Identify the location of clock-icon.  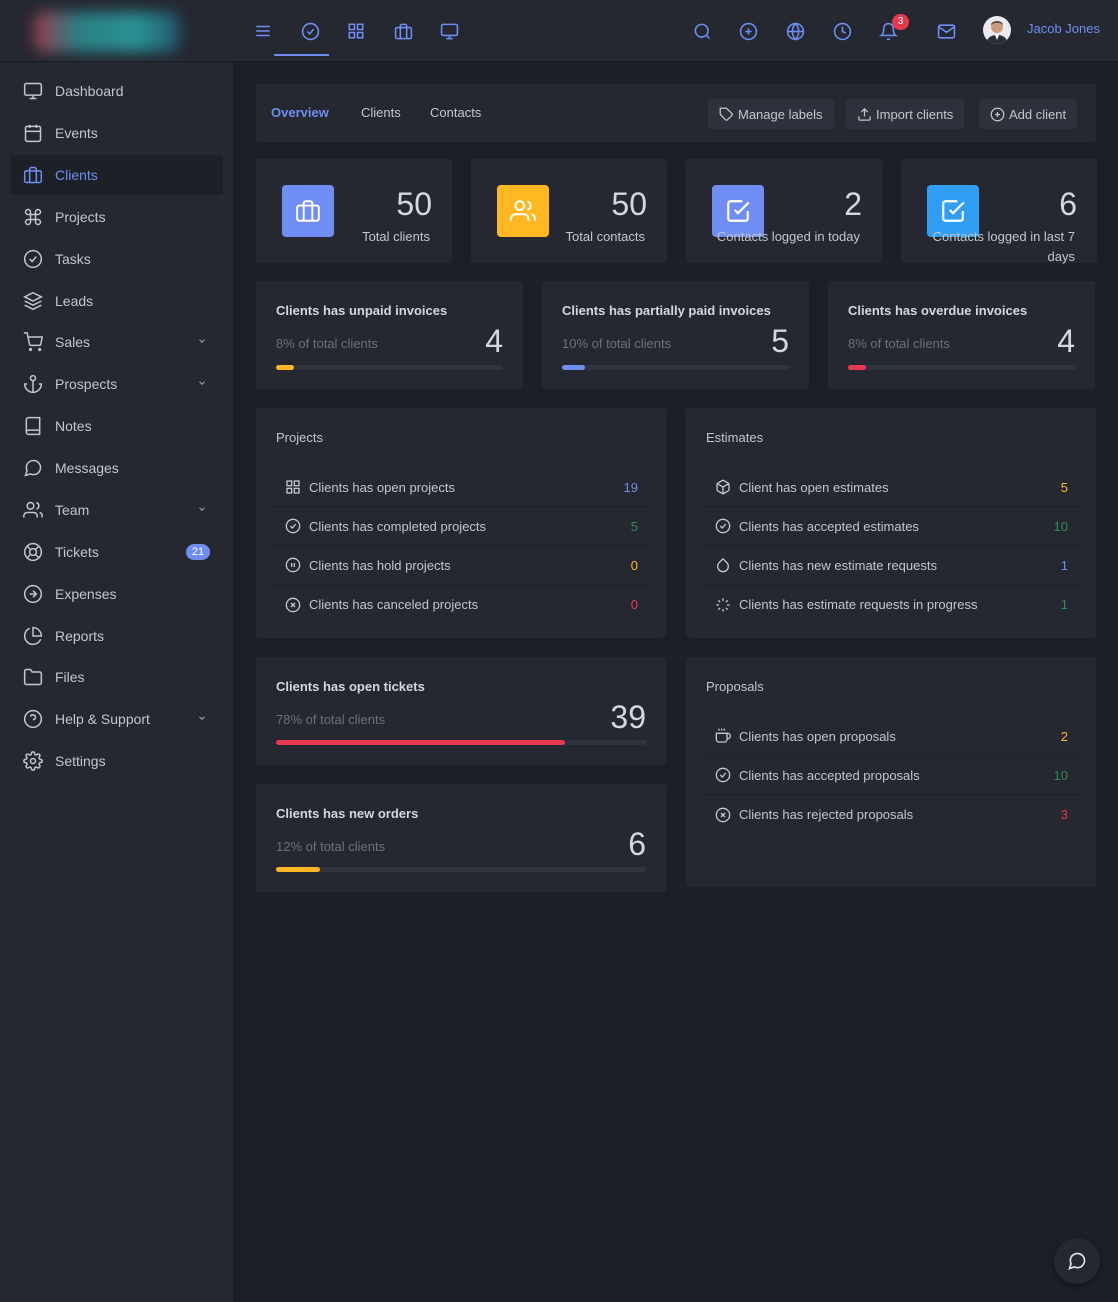
(842, 31).